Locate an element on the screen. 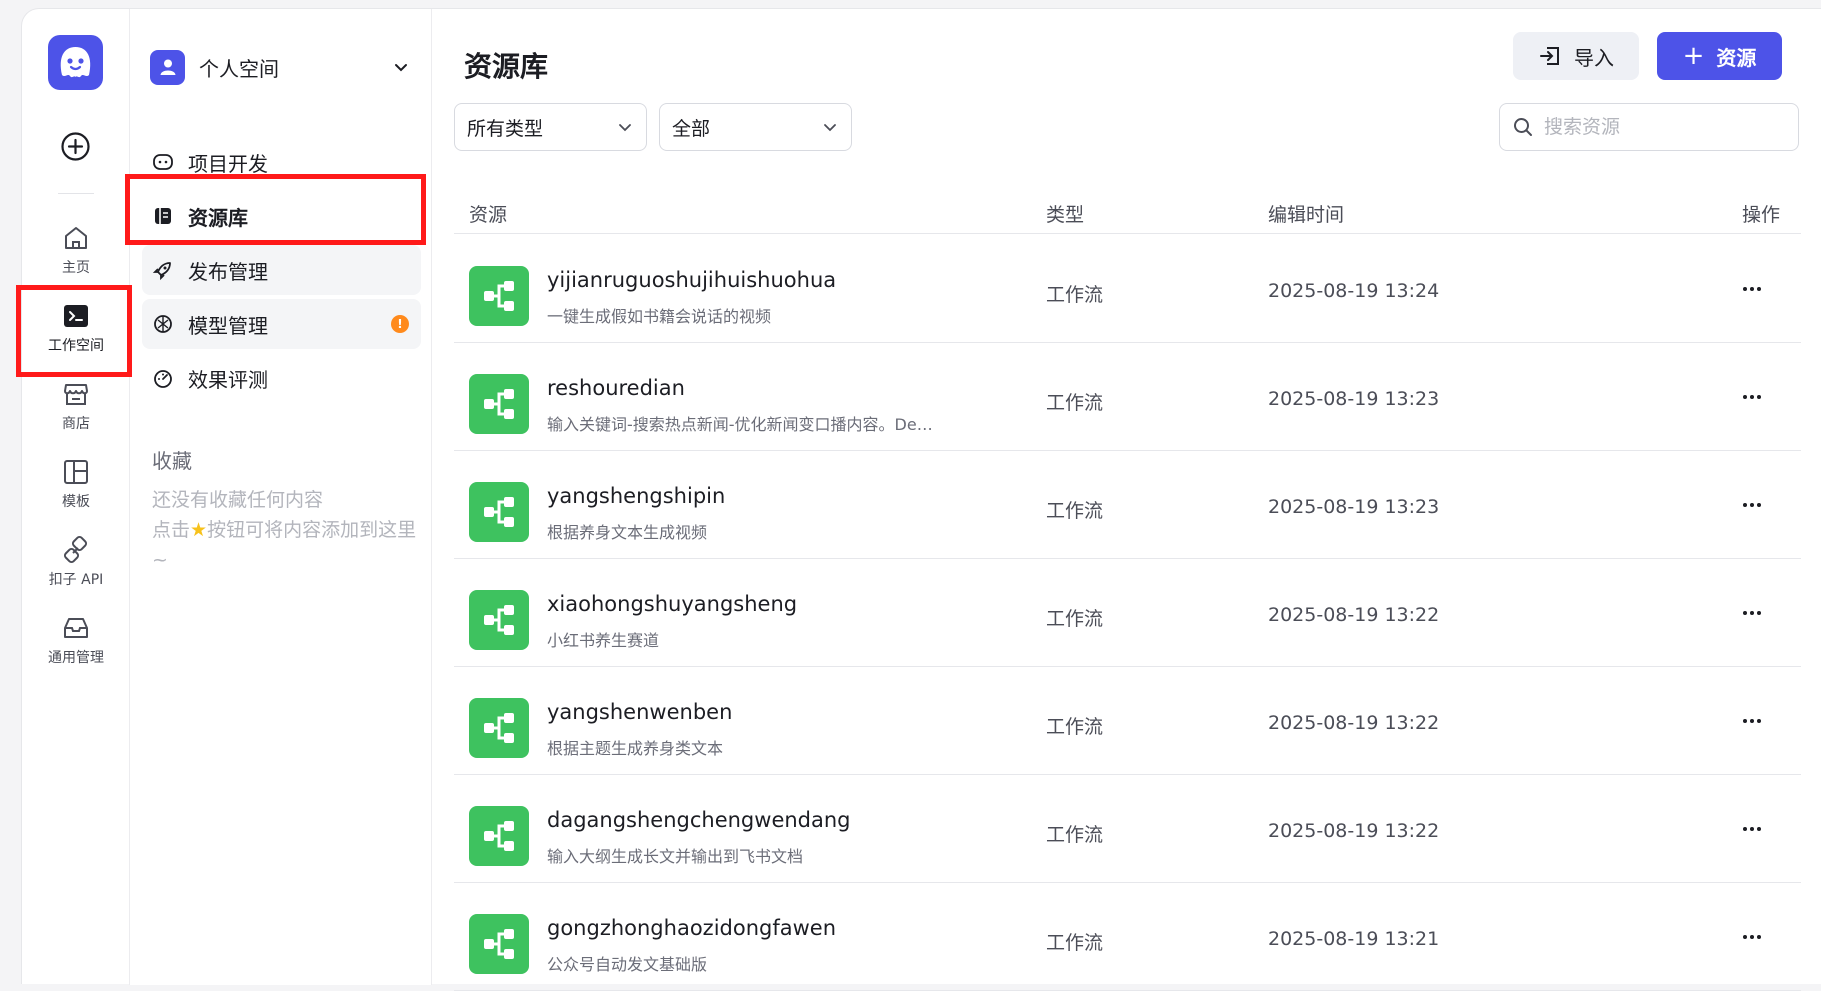 Image resolution: width=1821 pixels, height=991 pixels. resource-name: dagangshengchengwendang is located at coordinates (699, 820).